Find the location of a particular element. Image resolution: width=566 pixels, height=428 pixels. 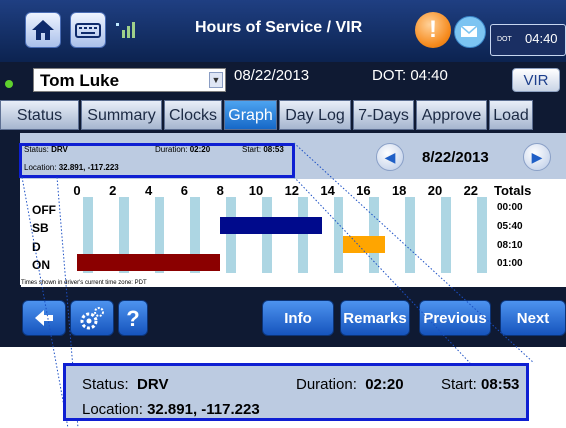

title-bar: Hours of Service / VIR ! DOT 04:40 is located at coordinates (283, 31).